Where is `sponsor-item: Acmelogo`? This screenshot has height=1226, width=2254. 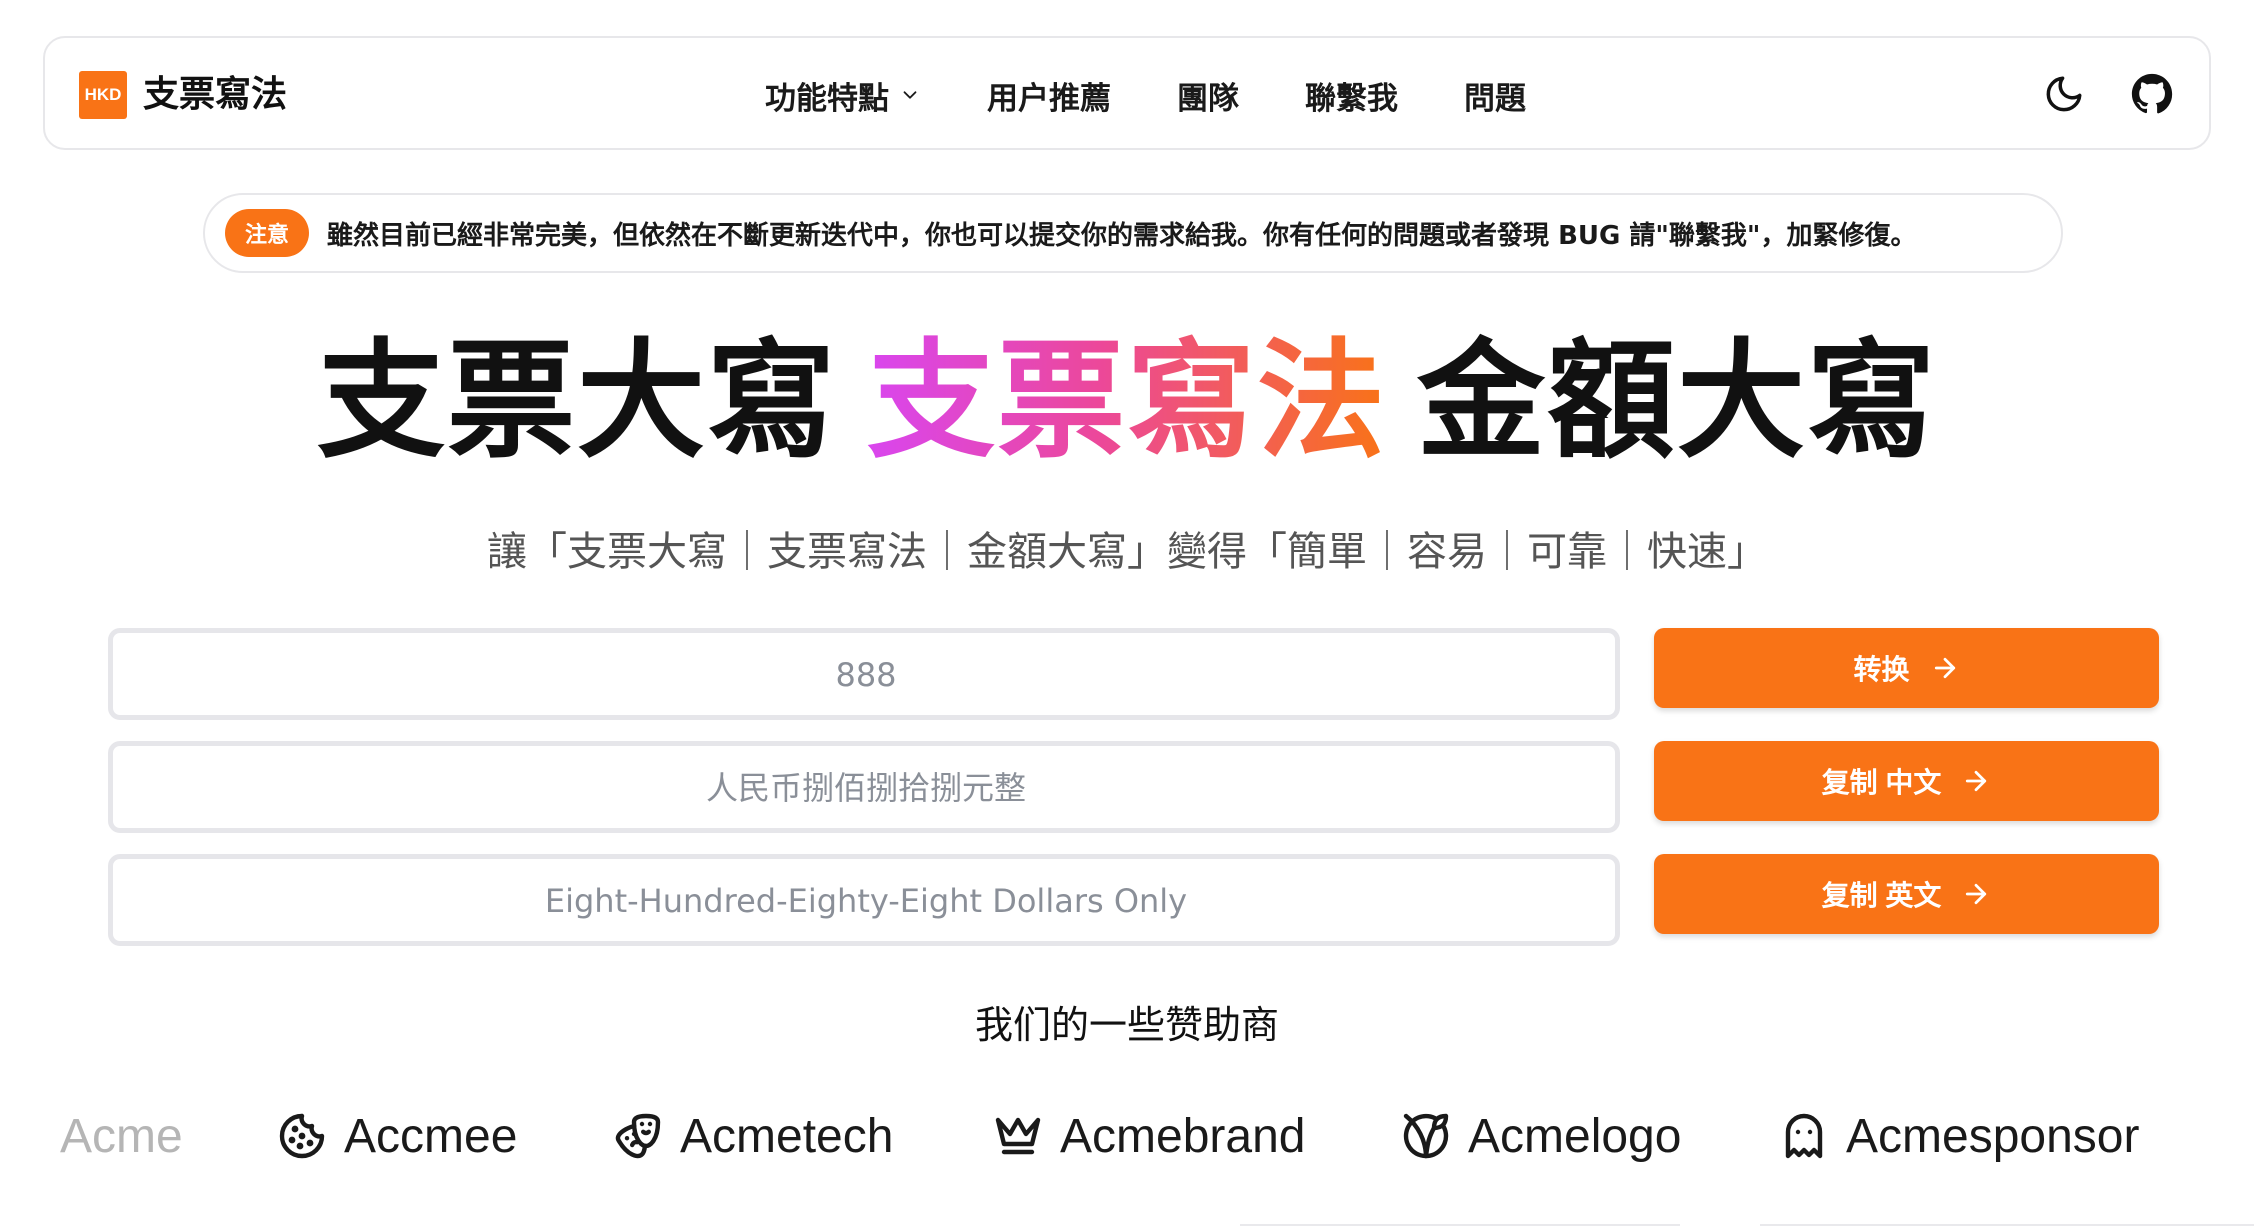 sponsor-item: Acmelogo is located at coordinates (1541, 1136).